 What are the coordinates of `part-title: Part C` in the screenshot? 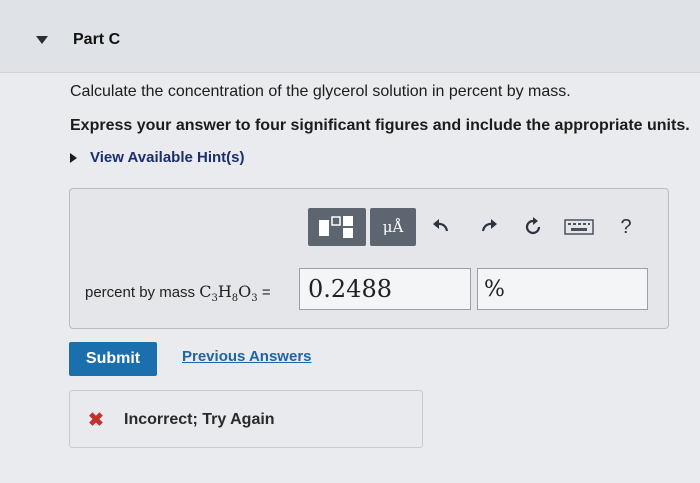 It's located at (97, 39).